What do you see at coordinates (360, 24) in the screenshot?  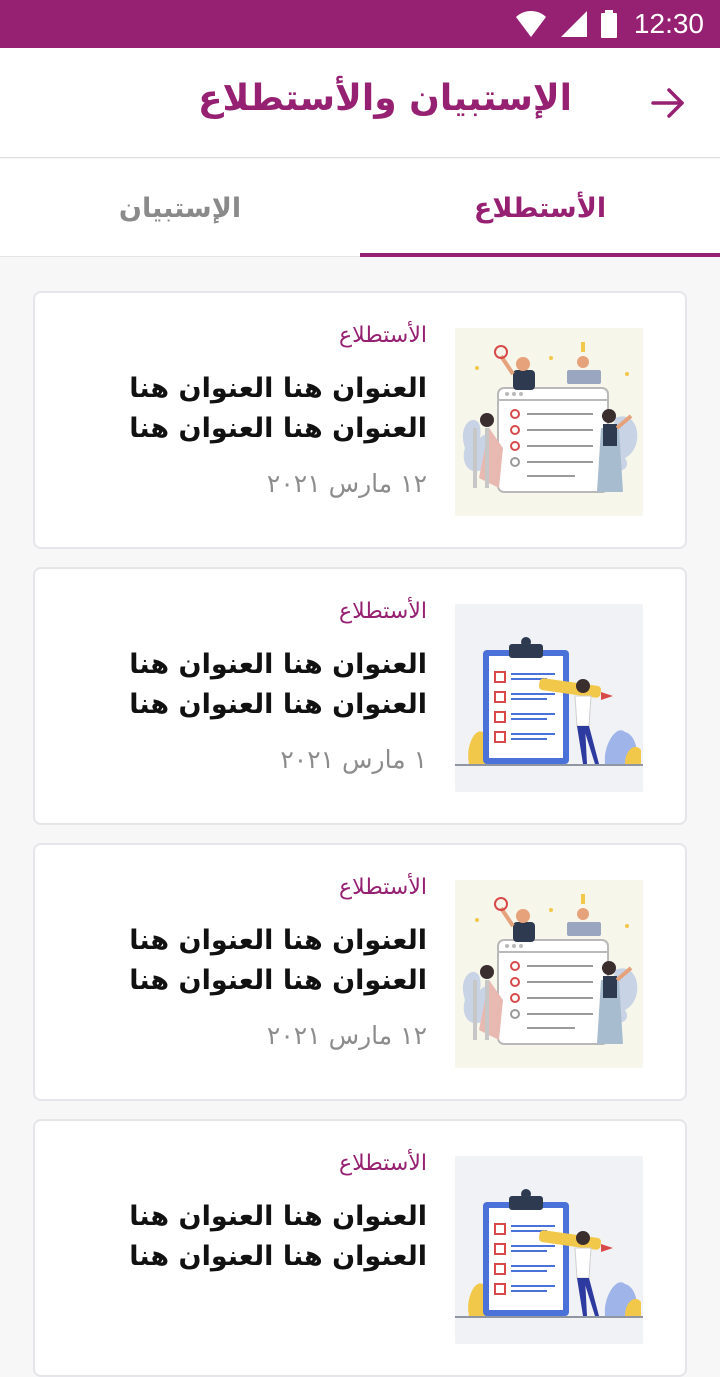 I see `status-bar: 12:30` at bounding box center [360, 24].